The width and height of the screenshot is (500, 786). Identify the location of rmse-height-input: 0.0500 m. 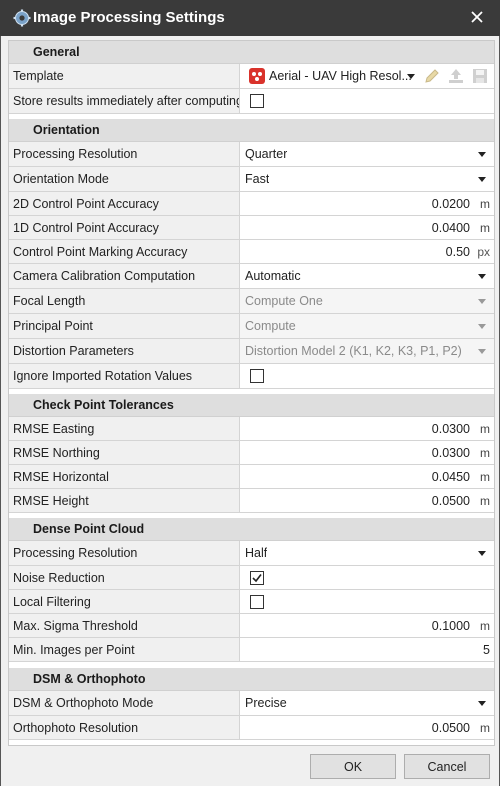
(367, 500).